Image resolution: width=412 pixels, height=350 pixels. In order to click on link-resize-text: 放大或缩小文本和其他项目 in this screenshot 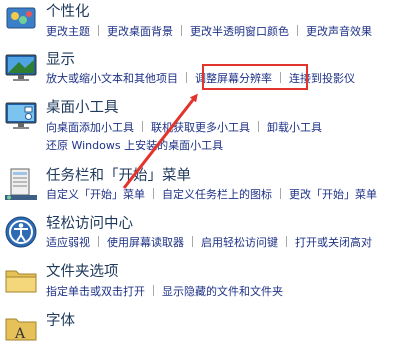, I will do `click(112, 78)`.